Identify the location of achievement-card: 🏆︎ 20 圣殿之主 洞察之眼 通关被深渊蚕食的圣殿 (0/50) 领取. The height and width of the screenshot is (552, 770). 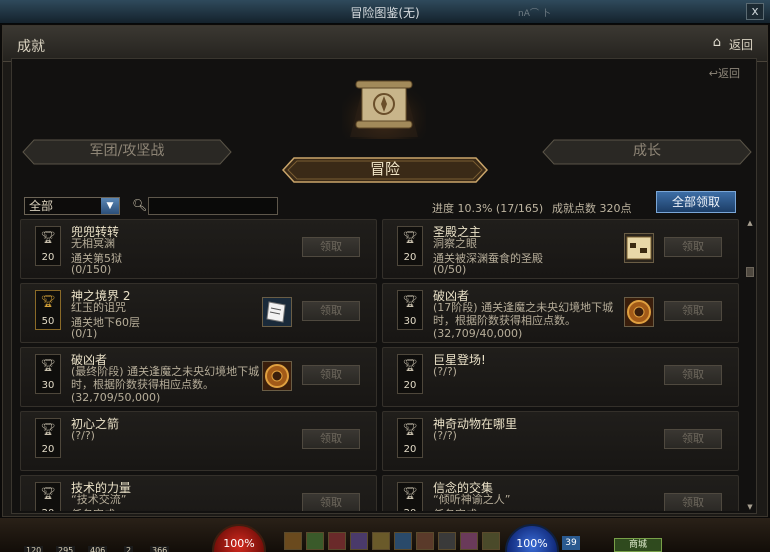
(560, 249).